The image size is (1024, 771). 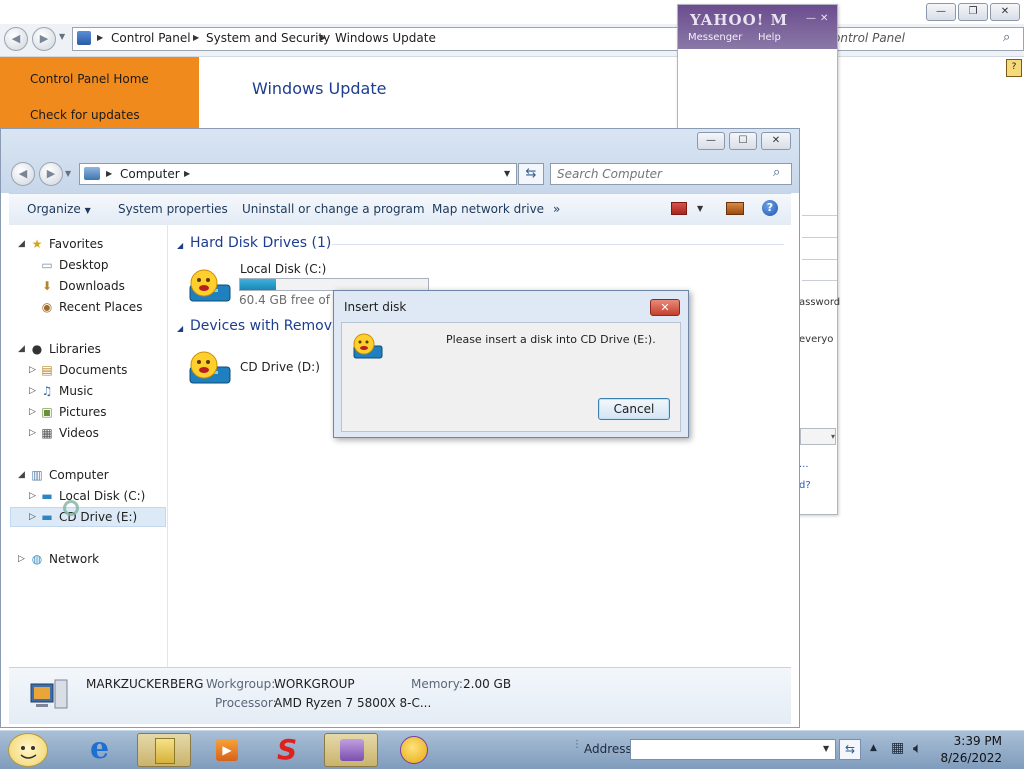 I want to click on explorer-search-box: ⌕, so click(x=671, y=174).